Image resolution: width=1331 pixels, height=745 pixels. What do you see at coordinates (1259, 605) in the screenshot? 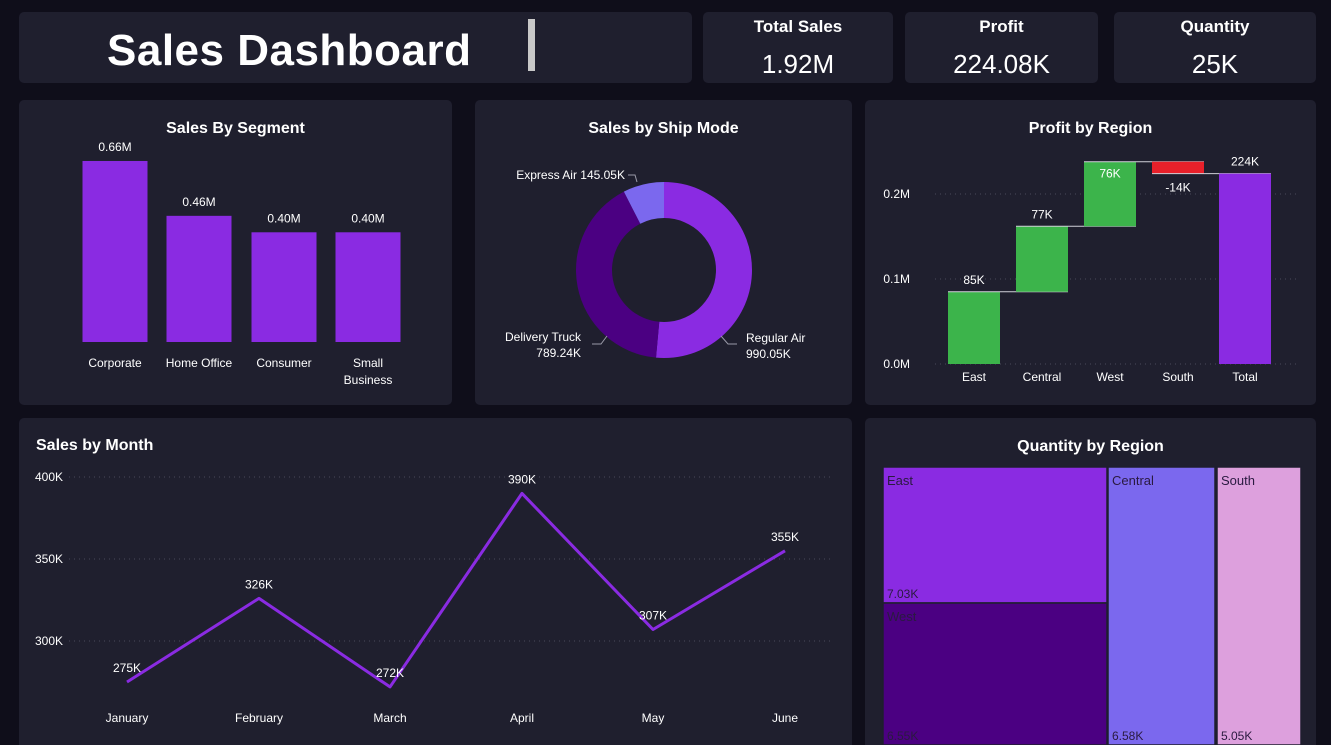
I see `treemap-cell-south` at bounding box center [1259, 605].